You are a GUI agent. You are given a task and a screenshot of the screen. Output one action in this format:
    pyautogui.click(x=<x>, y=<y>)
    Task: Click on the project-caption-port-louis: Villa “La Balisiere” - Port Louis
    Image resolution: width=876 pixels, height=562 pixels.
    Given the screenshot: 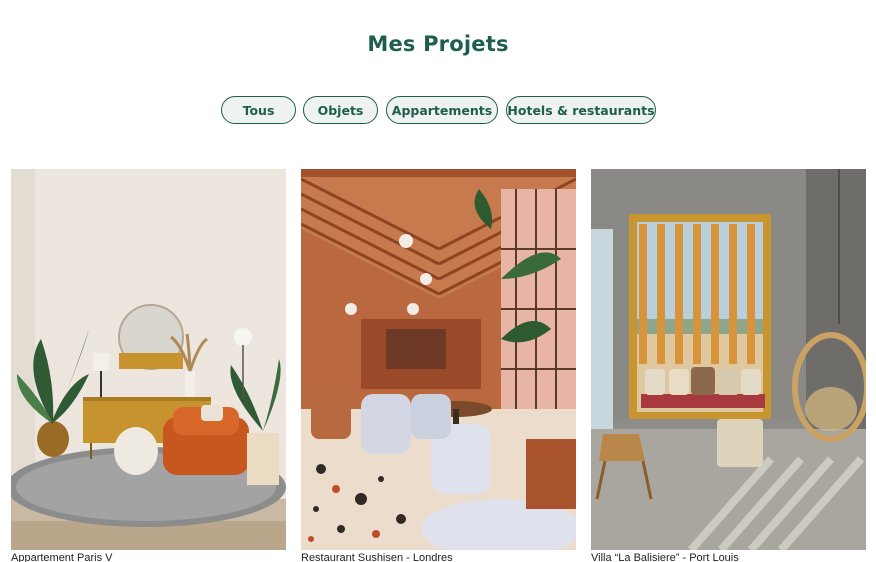 What is the action you would take?
    pyautogui.click(x=665, y=557)
    